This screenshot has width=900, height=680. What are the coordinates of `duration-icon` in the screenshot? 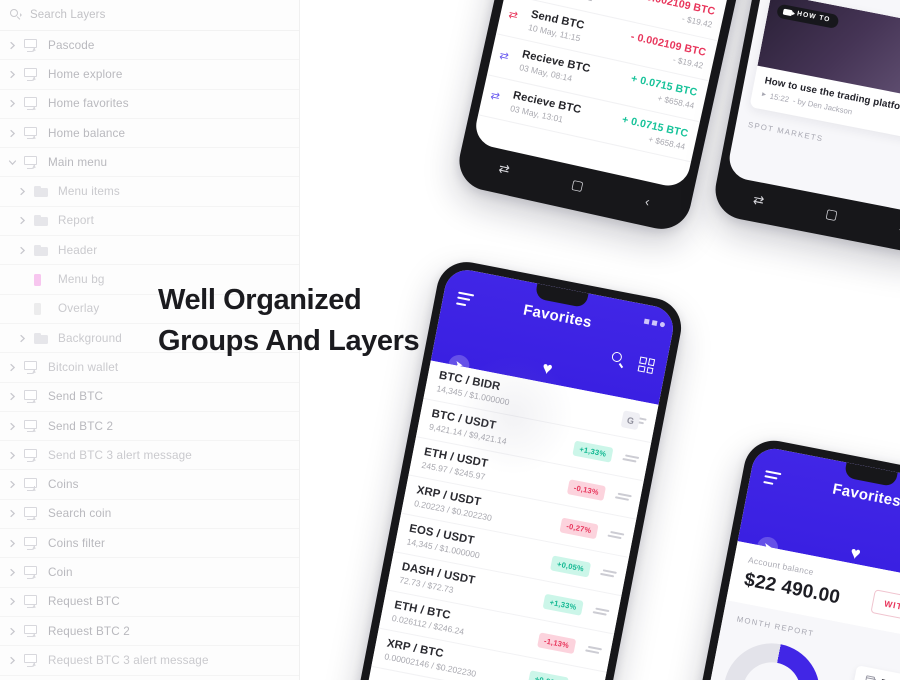 It's located at (764, 95).